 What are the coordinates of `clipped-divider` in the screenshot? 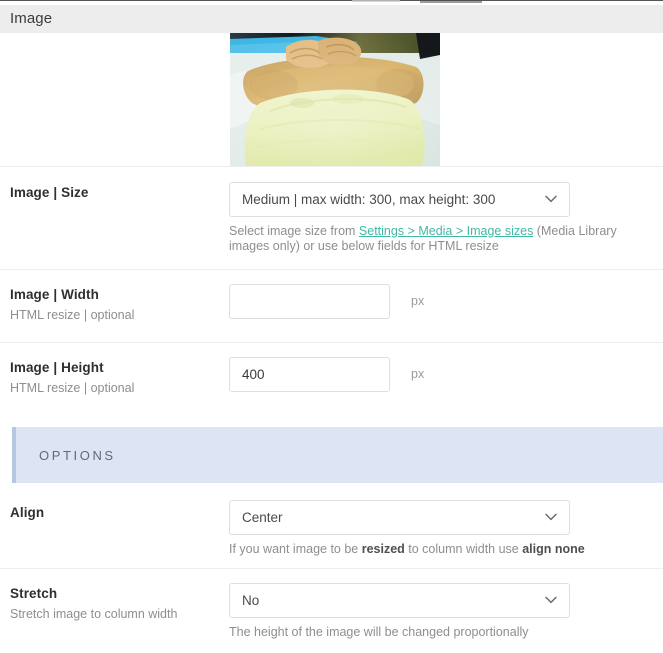 It's located at (331, 0).